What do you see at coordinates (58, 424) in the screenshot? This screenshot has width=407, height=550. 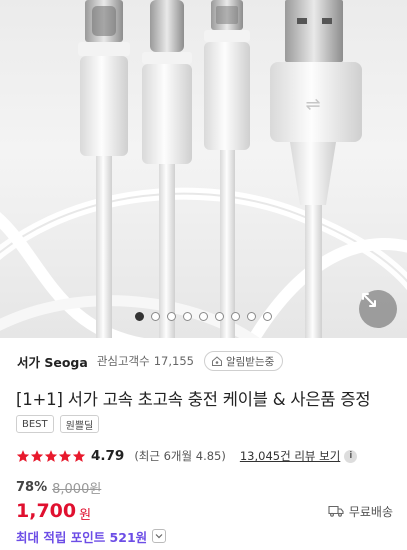 I see `badge-list: BEST 원쁠딜` at bounding box center [58, 424].